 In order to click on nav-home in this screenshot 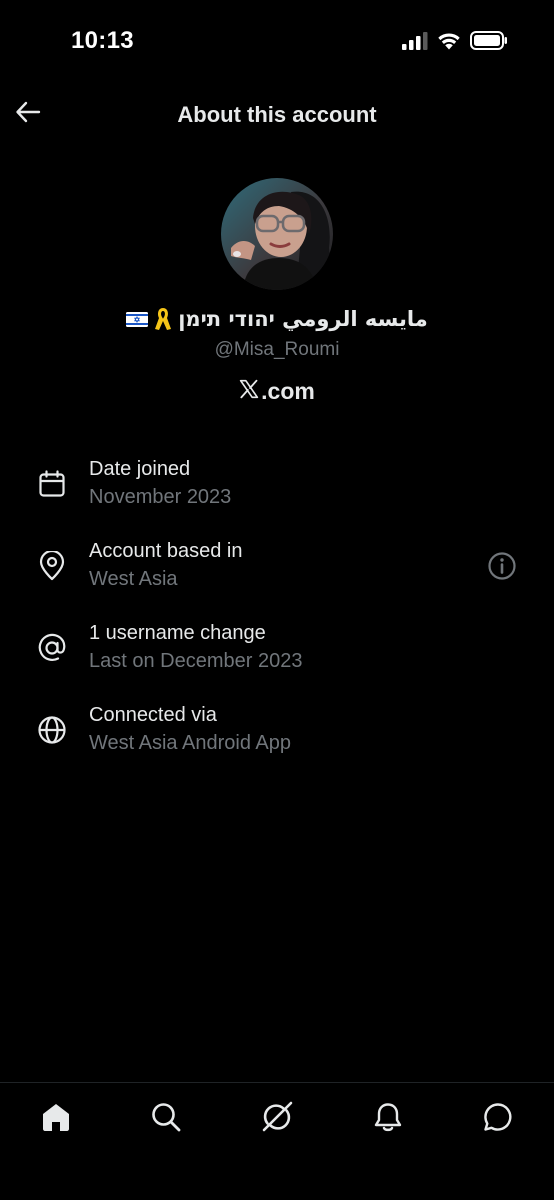, I will do `click(56, 1119)`.